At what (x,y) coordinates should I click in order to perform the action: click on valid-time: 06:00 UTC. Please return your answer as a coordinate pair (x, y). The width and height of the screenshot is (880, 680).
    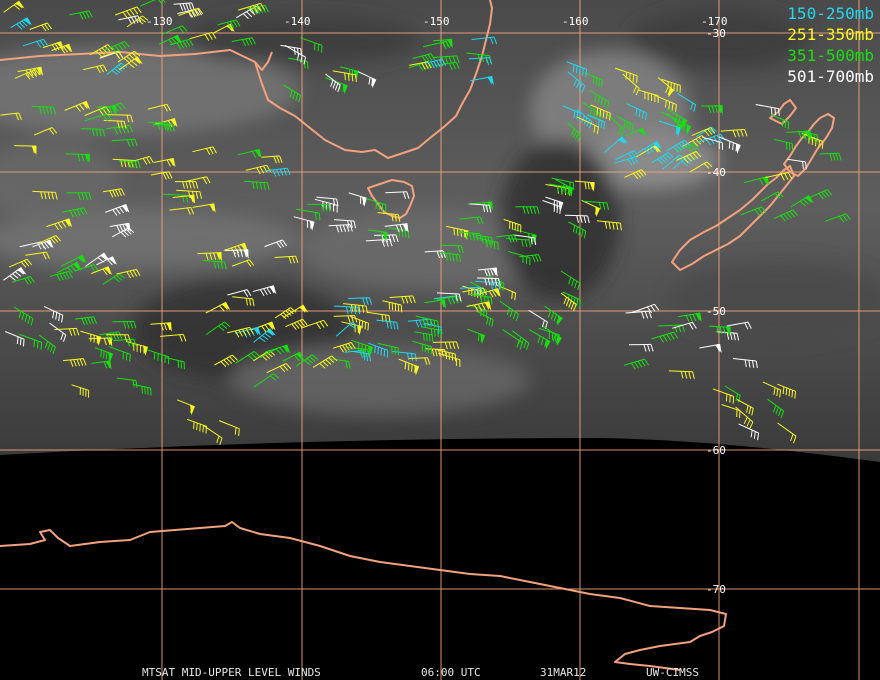
    Looking at the image, I should click on (451, 672).